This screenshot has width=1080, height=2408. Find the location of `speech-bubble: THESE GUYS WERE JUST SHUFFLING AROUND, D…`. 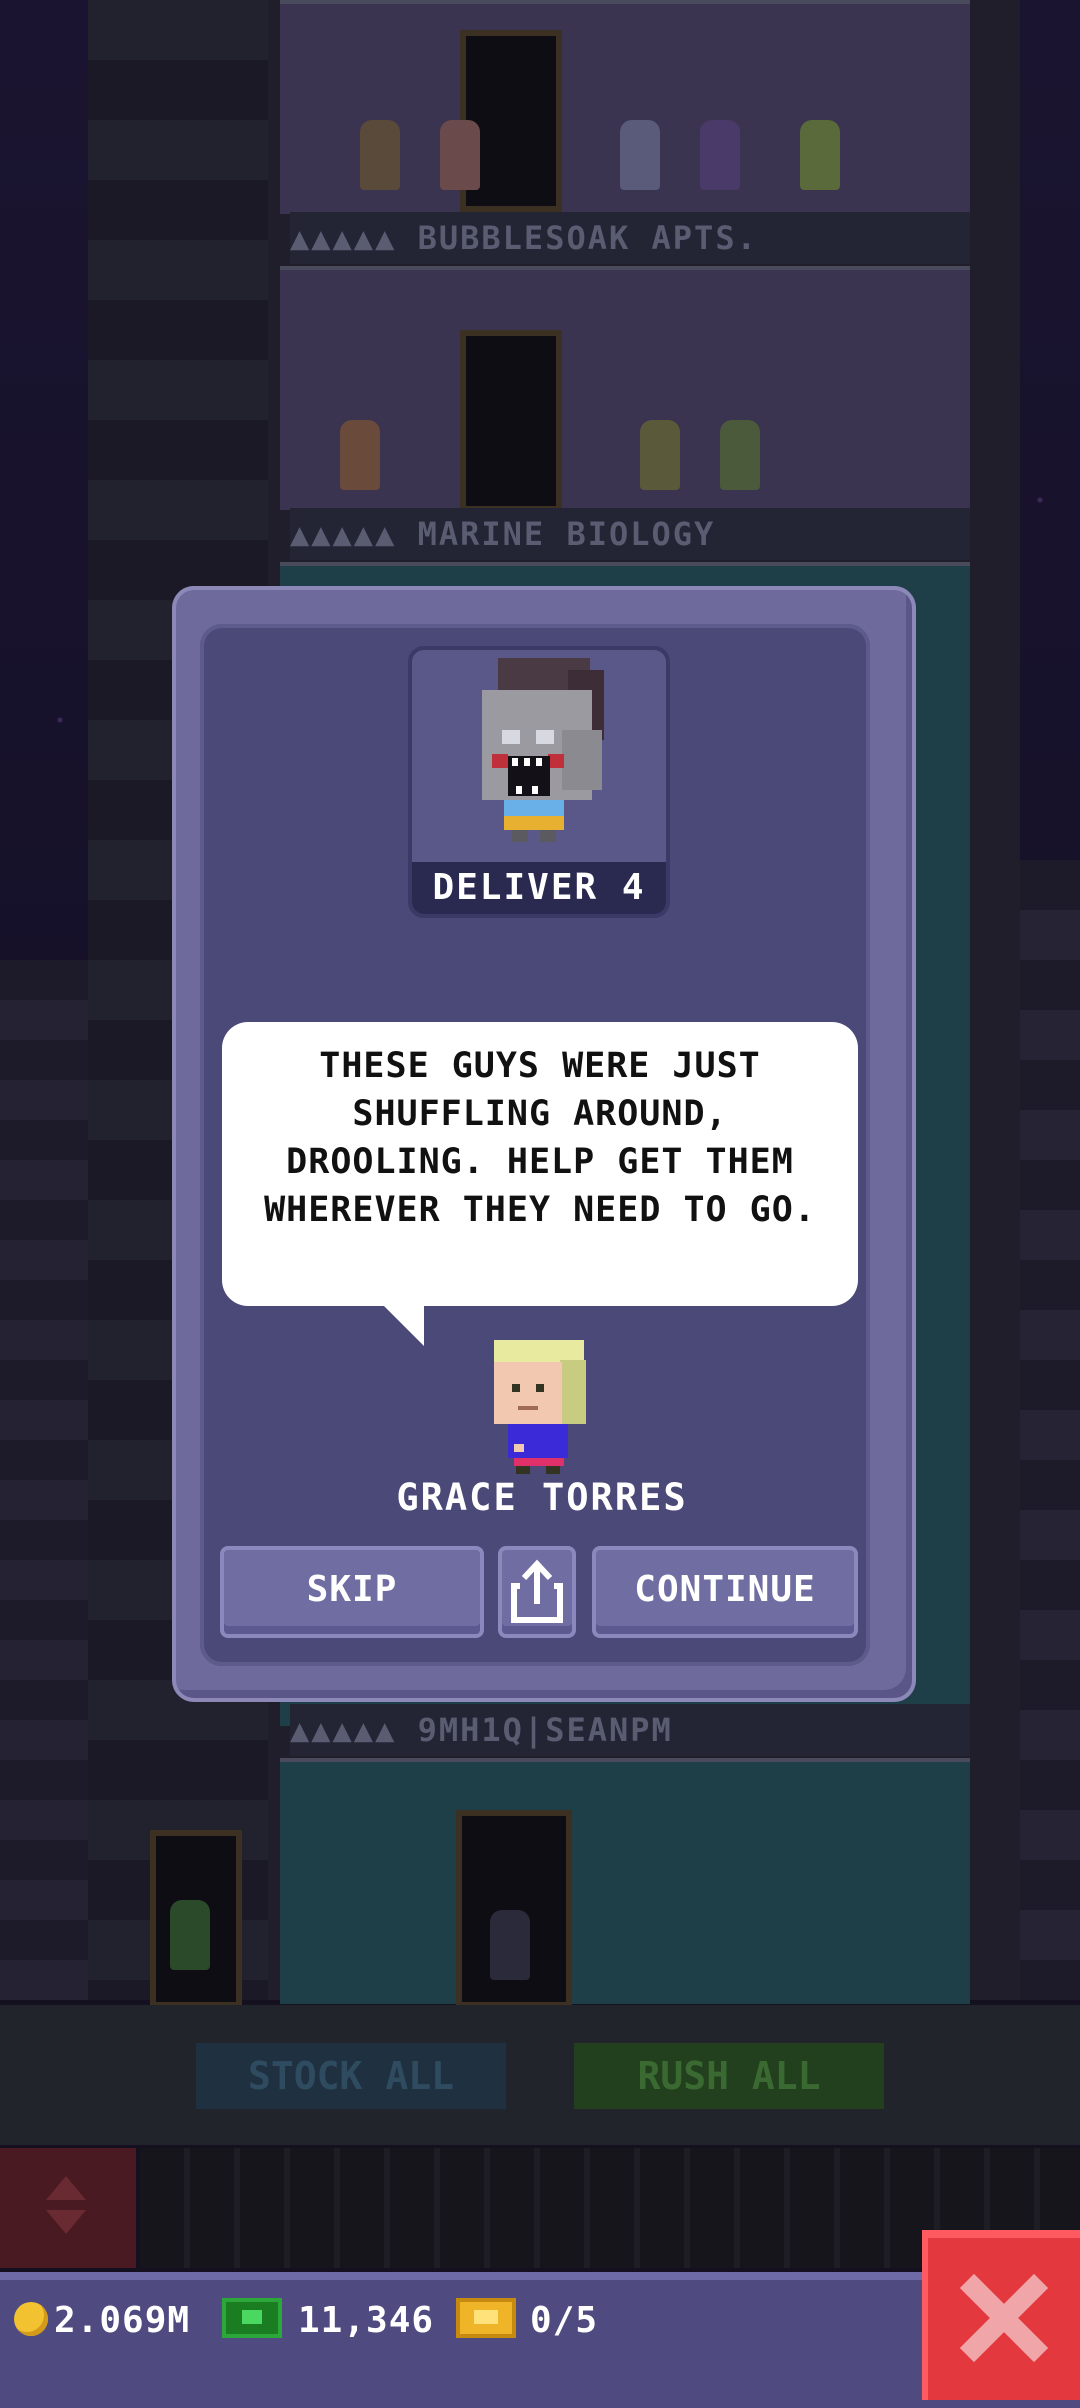

speech-bubble: THESE GUYS WERE JUST SHUFFLING AROUND, D… is located at coordinates (540, 1164).